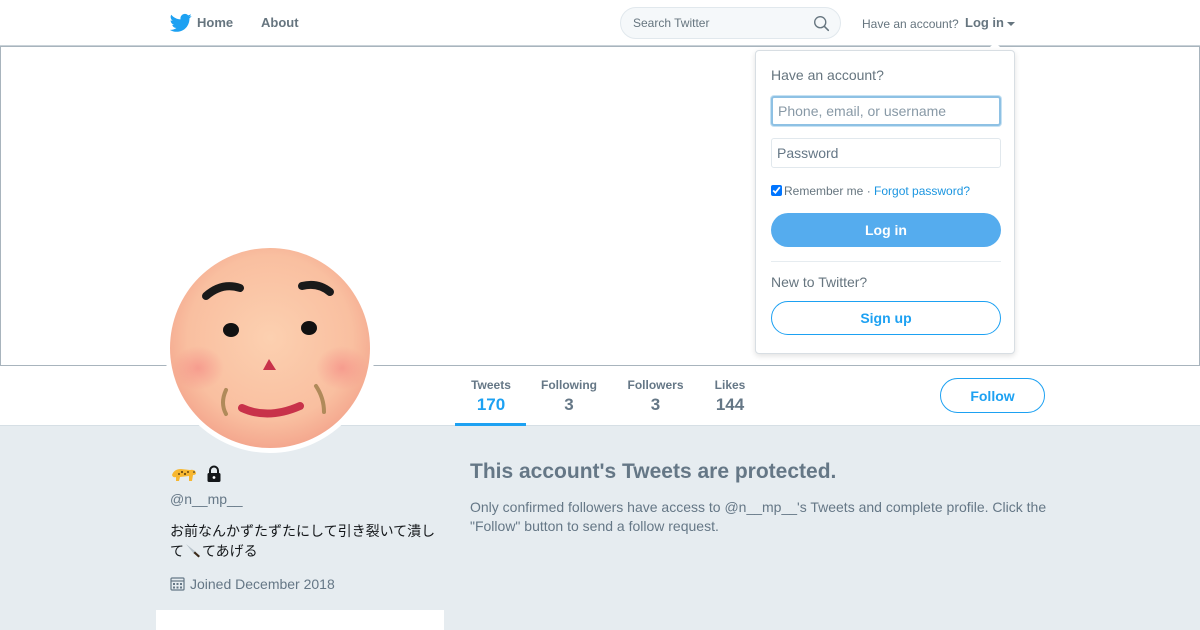 This screenshot has height=630, width=1200. I want to click on profile-bio: お前なんかずたずたにして引き裂いて潰して てあげる, so click(305, 541).